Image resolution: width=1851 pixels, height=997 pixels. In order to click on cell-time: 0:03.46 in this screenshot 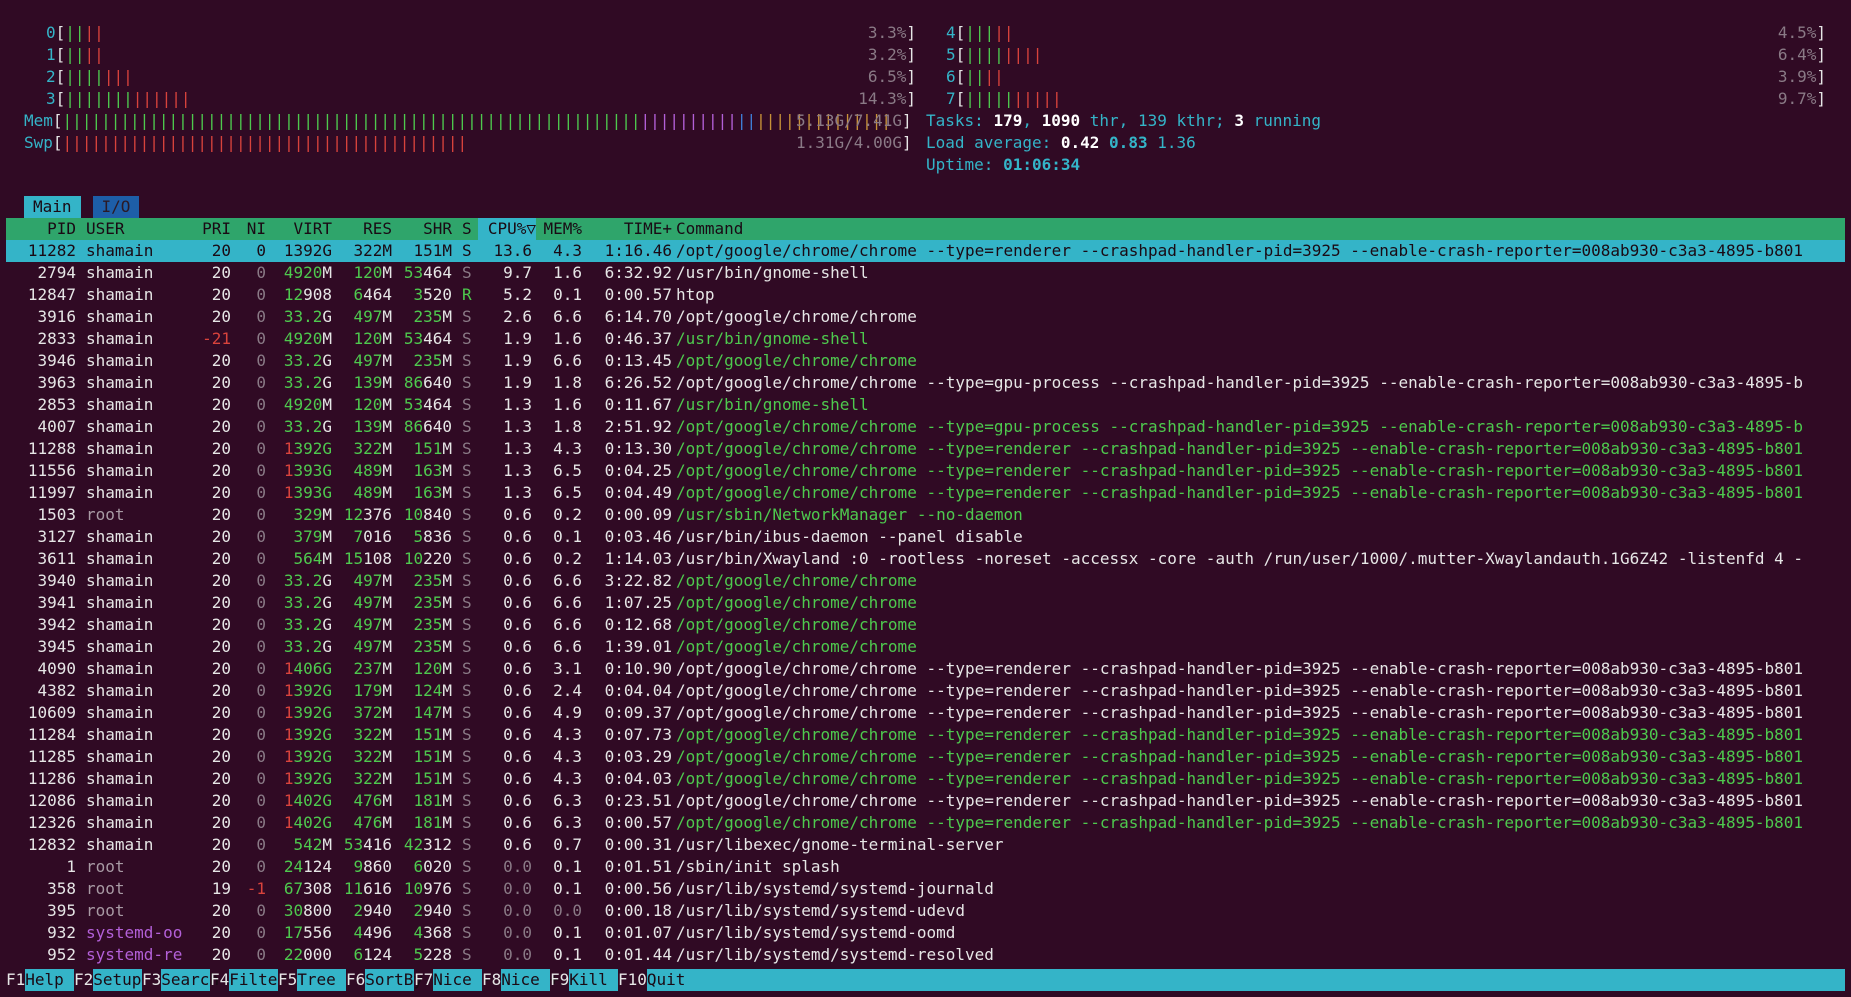, I will do `click(638, 536)`.